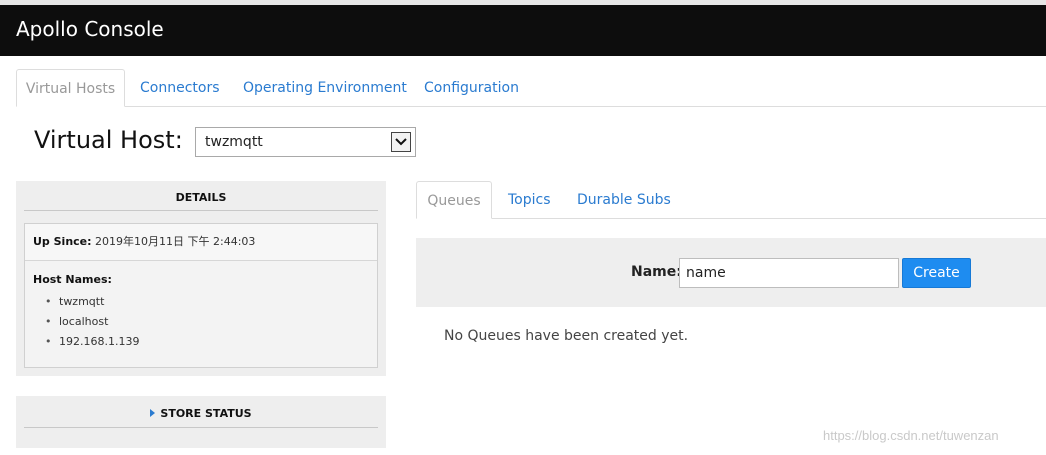 The image size is (1046, 455). I want to click on navbar: Apollo Console, so click(523, 30).